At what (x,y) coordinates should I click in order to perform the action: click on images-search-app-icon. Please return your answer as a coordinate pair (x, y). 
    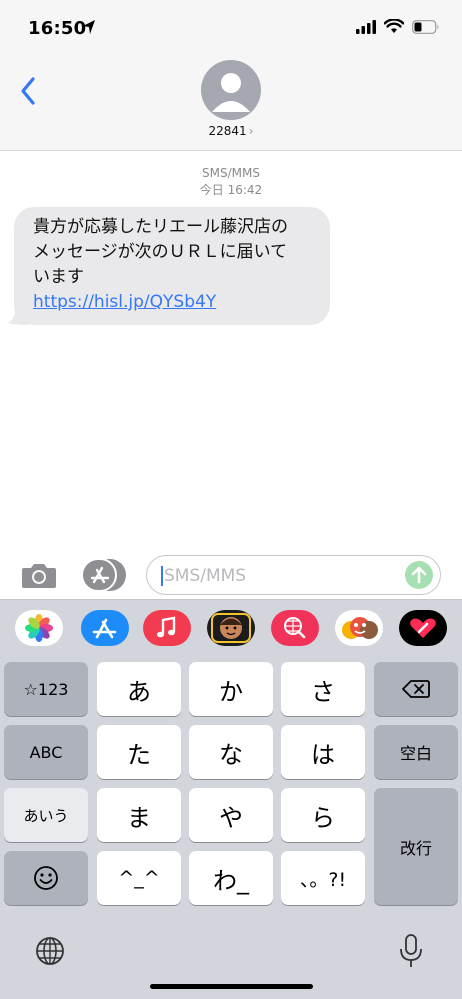
    Looking at the image, I should click on (295, 628).